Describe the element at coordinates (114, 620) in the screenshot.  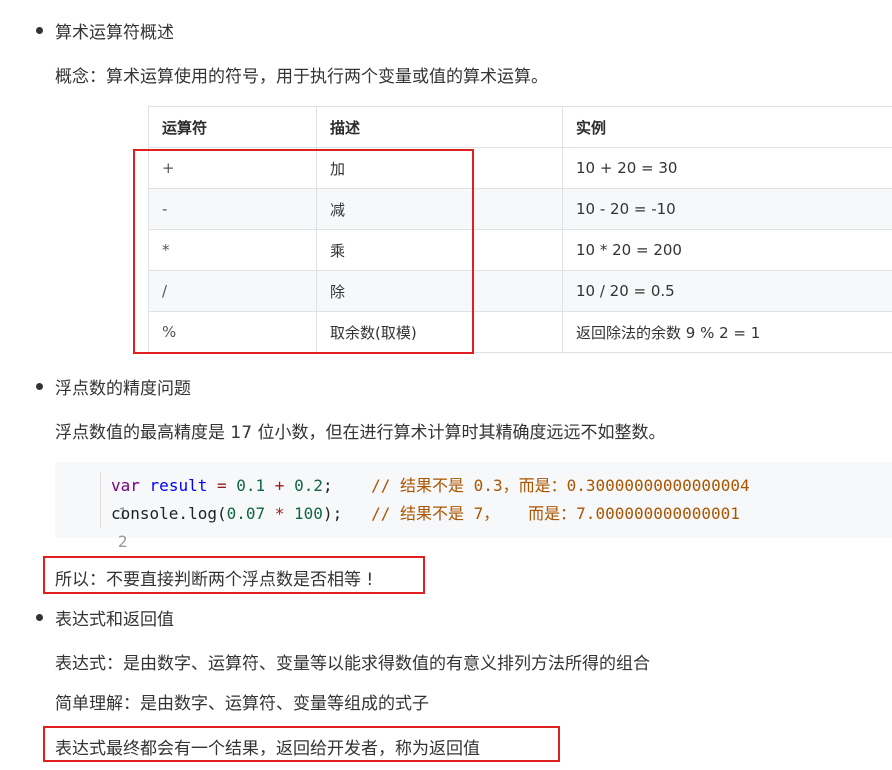
I see `heading-text: 表达式和返回值` at that location.